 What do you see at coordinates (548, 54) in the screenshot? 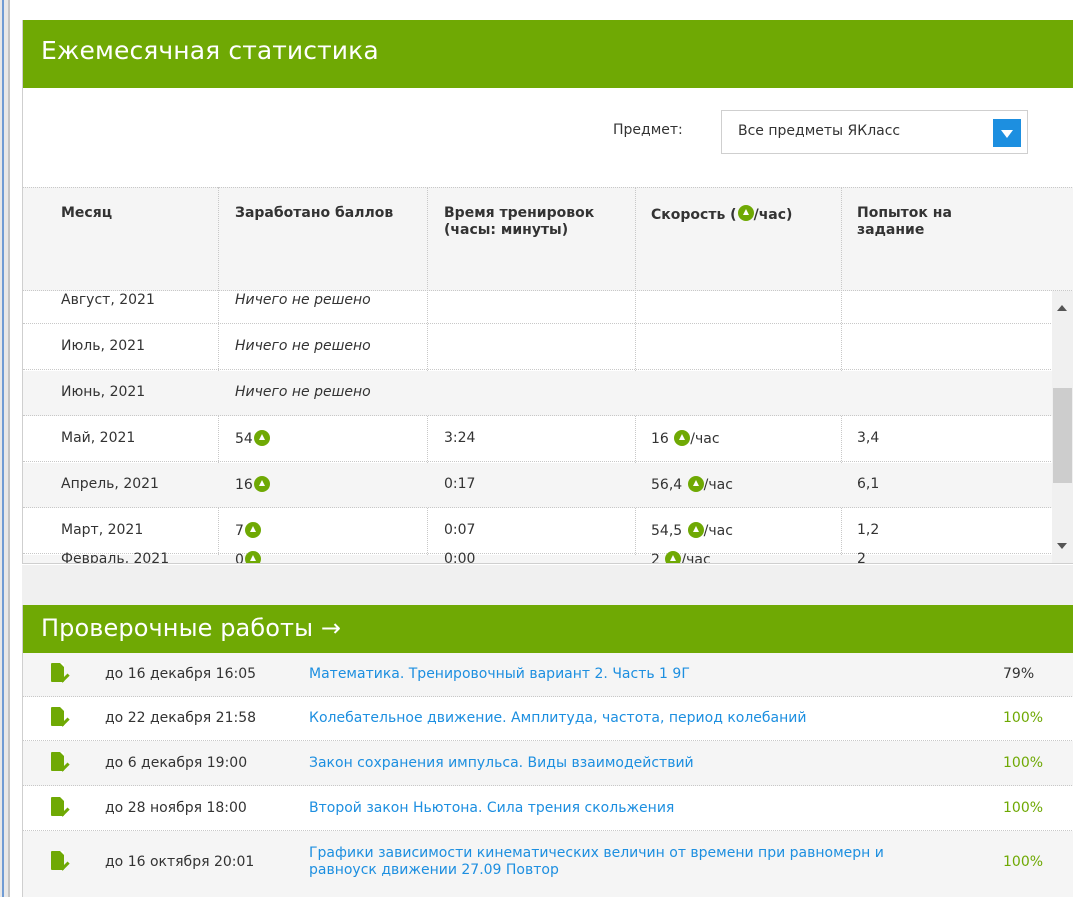
I see `monthly-stats-title: Ежемесячная статистика` at bounding box center [548, 54].